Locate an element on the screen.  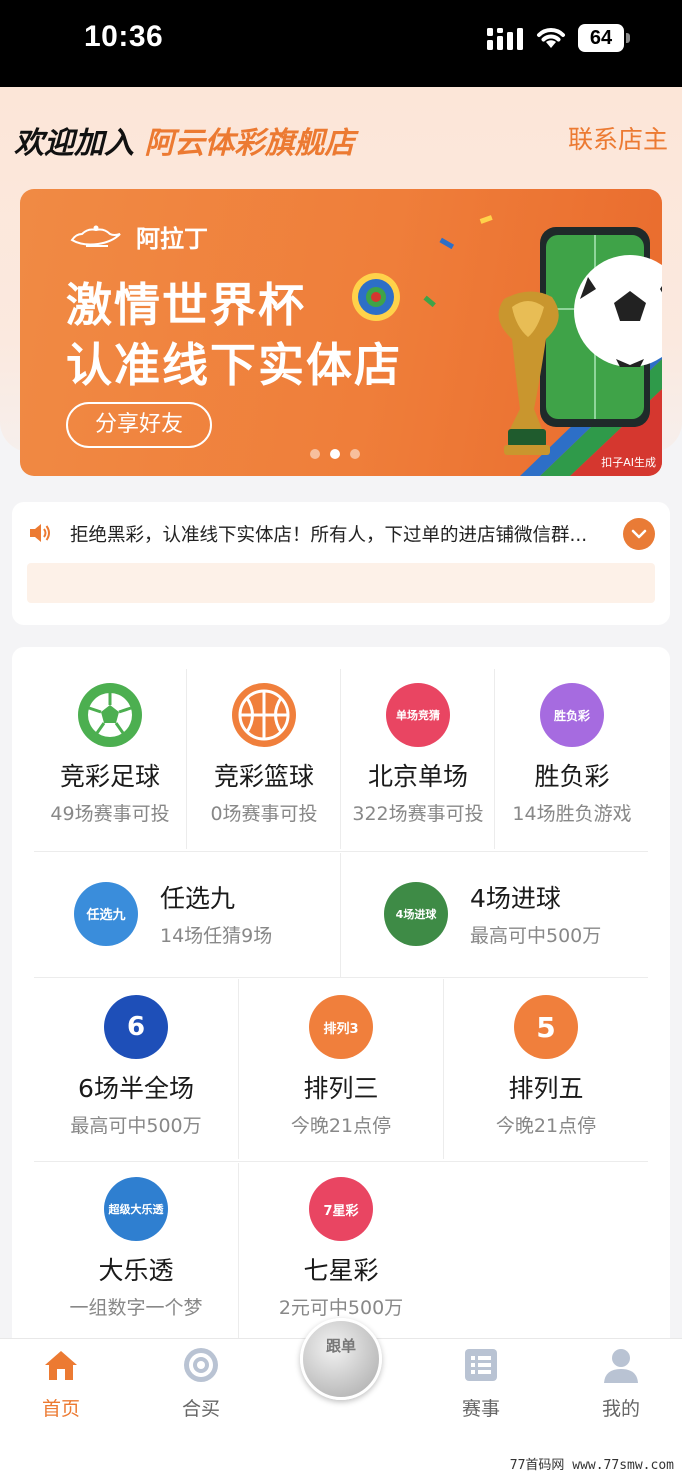
banner-brand: 阿拉丁 is located at coordinates (138, 236).